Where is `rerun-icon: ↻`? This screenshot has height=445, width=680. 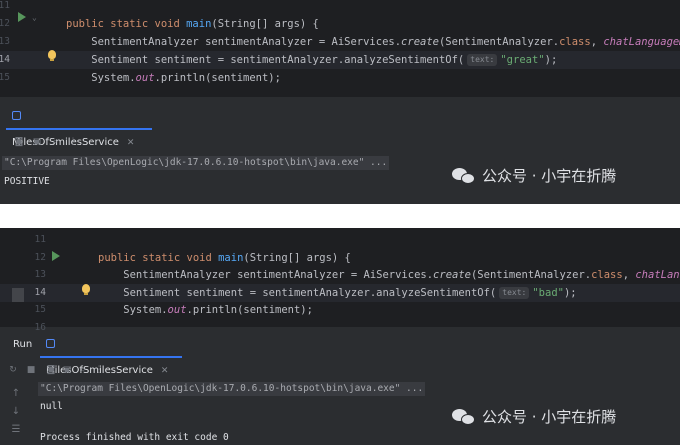
rerun-icon: ↻ is located at coordinates (13, 370).